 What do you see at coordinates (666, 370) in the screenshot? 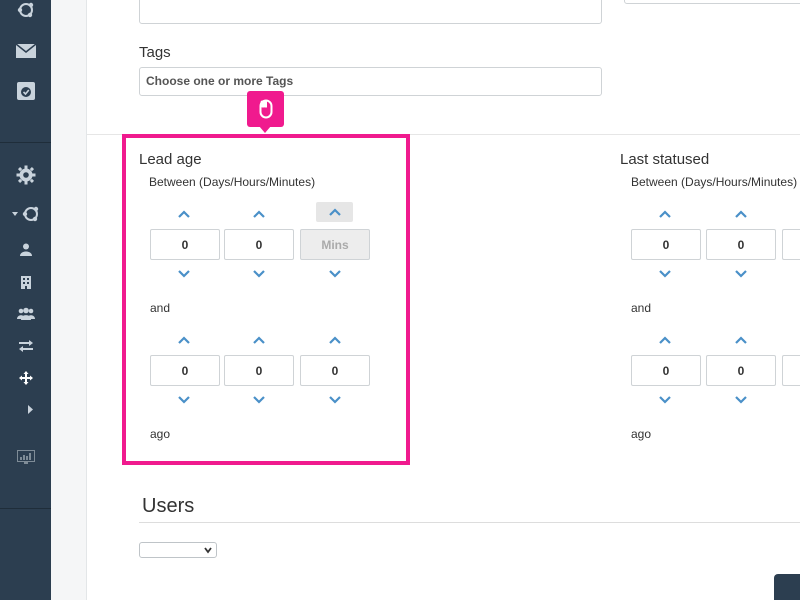
I see `last-statused-to-days-input: 0` at bounding box center [666, 370].